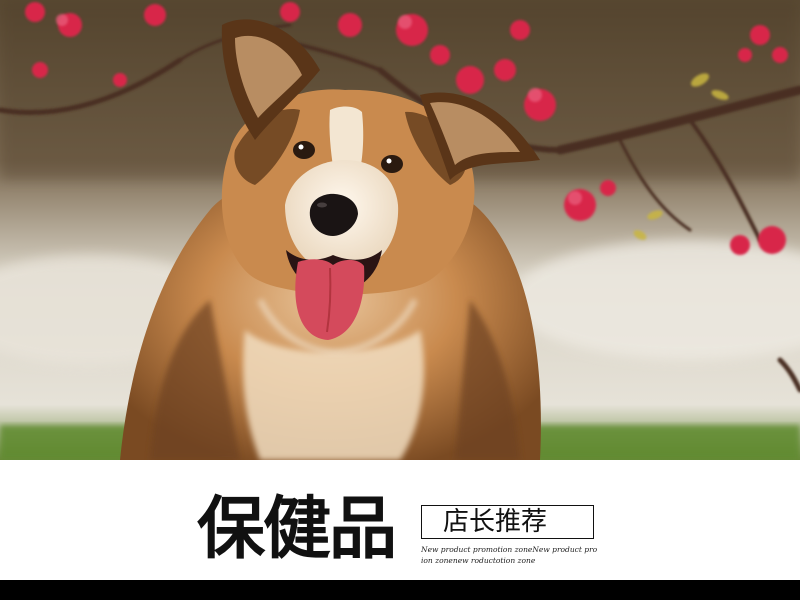 The image size is (800, 600). What do you see at coordinates (495, 522) in the screenshot?
I see `recommended-tag-label: 店长推荐` at bounding box center [495, 522].